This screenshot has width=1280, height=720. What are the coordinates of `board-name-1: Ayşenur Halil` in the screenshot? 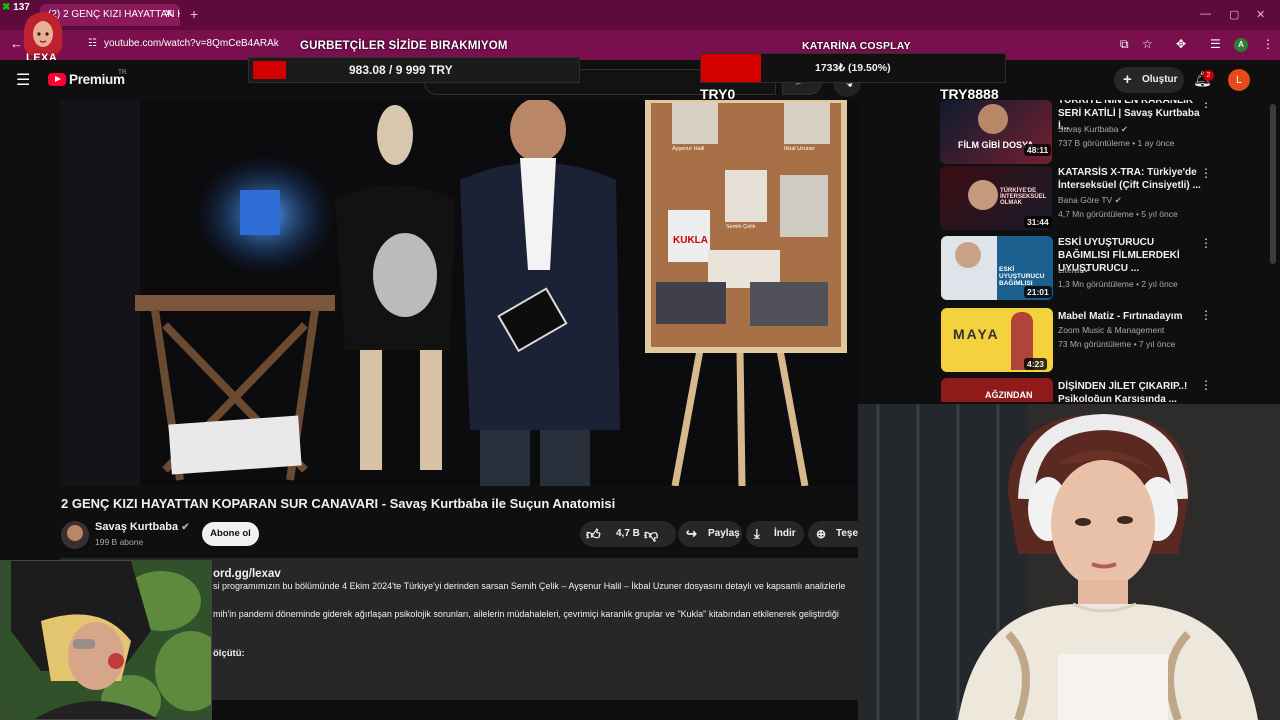 It's located at (688, 149).